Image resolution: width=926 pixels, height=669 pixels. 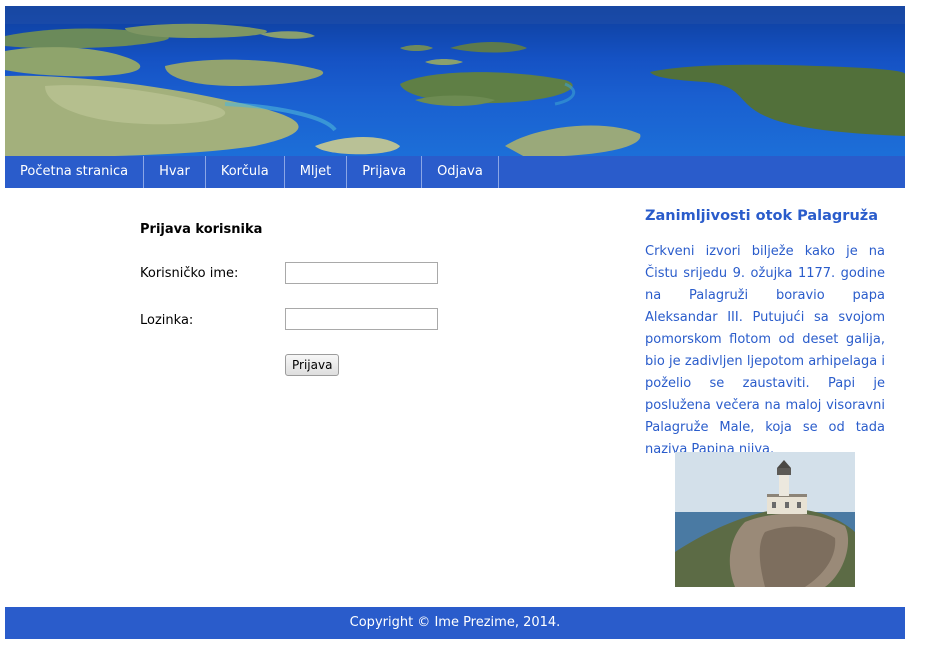 What do you see at coordinates (460, 172) in the screenshot?
I see `nav-item-odjava: Odjava` at bounding box center [460, 172].